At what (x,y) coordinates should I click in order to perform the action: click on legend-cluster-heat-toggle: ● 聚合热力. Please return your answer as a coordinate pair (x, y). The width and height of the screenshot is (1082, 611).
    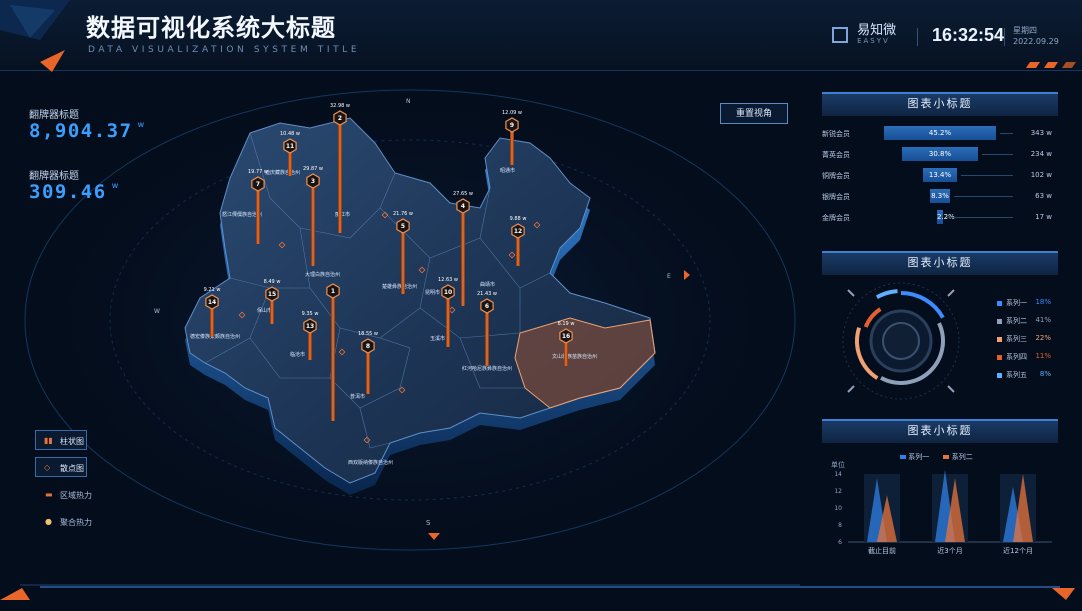
    Looking at the image, I should click on (70, 522).